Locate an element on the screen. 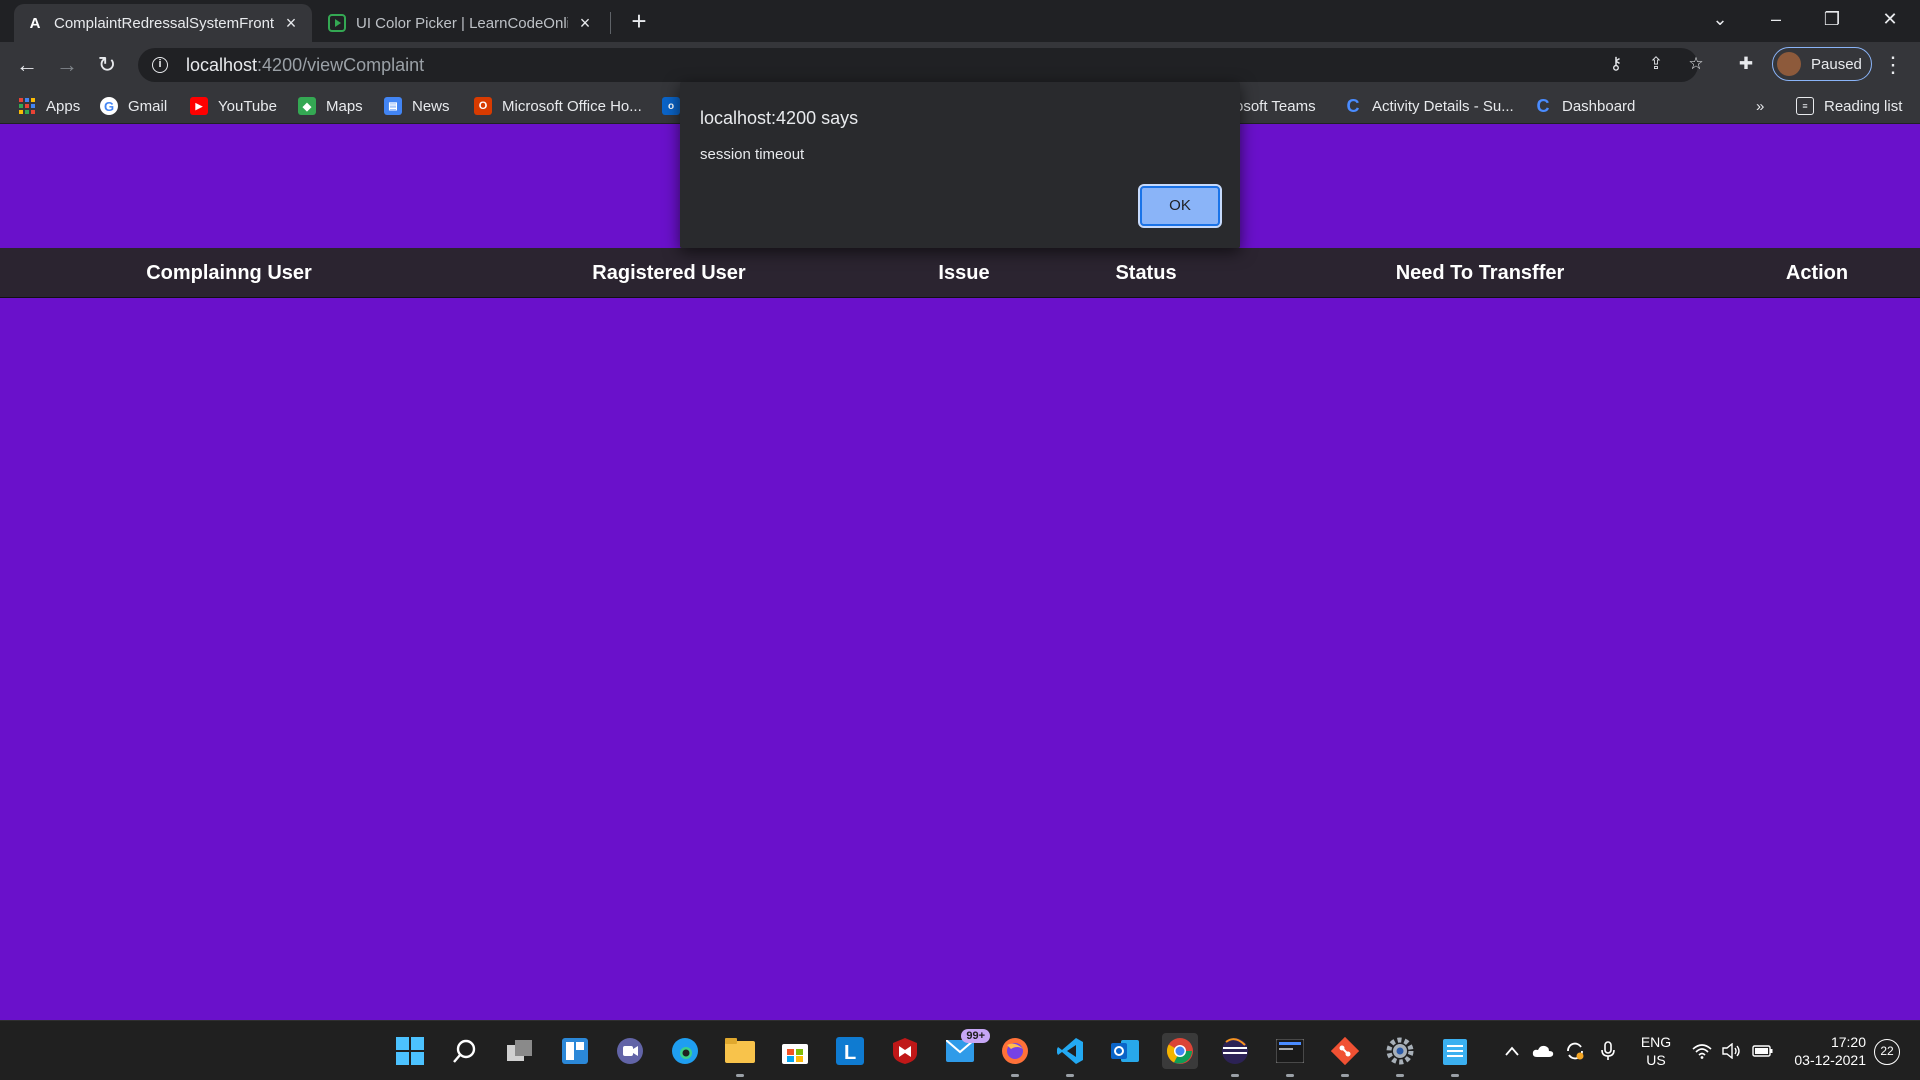  start-windows-icon is located at coordinates (410, 1051).